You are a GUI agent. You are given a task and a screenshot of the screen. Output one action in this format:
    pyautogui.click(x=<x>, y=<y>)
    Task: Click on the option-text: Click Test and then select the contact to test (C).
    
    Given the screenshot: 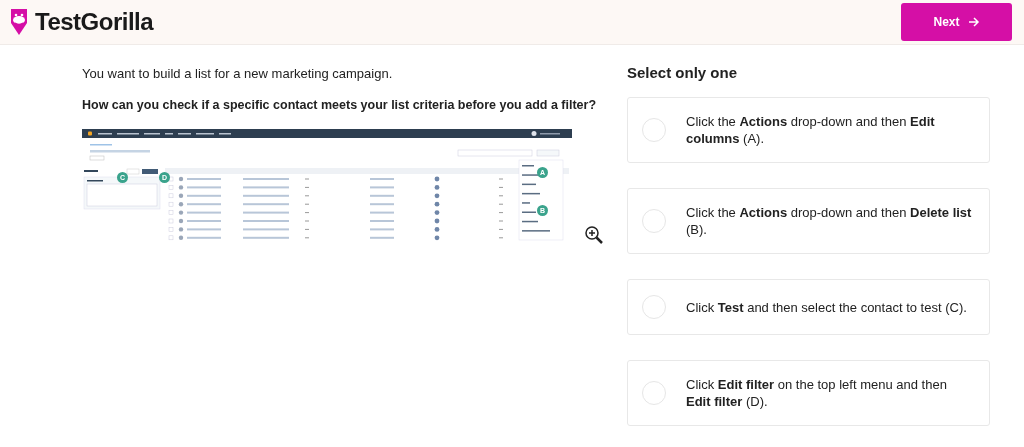 What is the action you would take?
    pyautogui.click(x=827, y=307)
    